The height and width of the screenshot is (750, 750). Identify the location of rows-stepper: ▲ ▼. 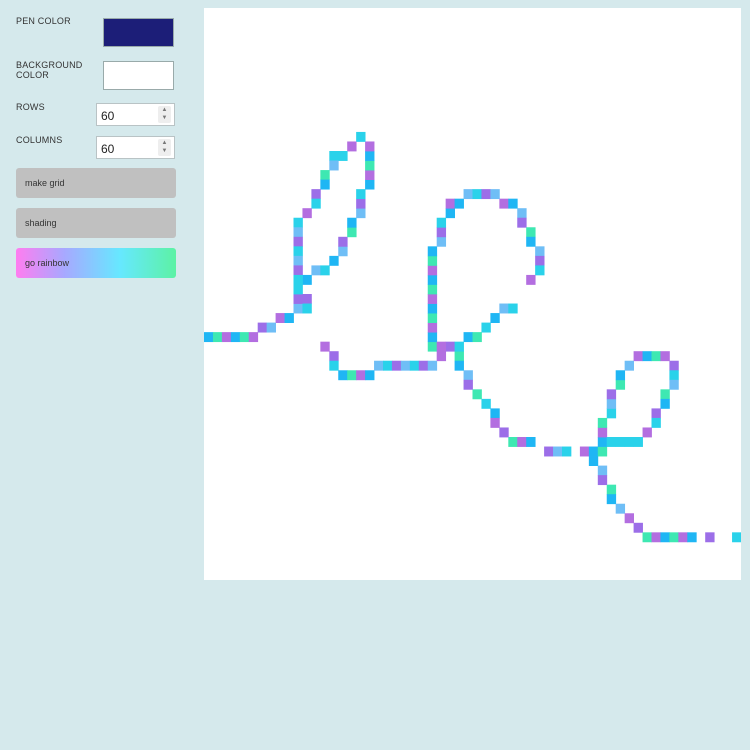
(164, 114).